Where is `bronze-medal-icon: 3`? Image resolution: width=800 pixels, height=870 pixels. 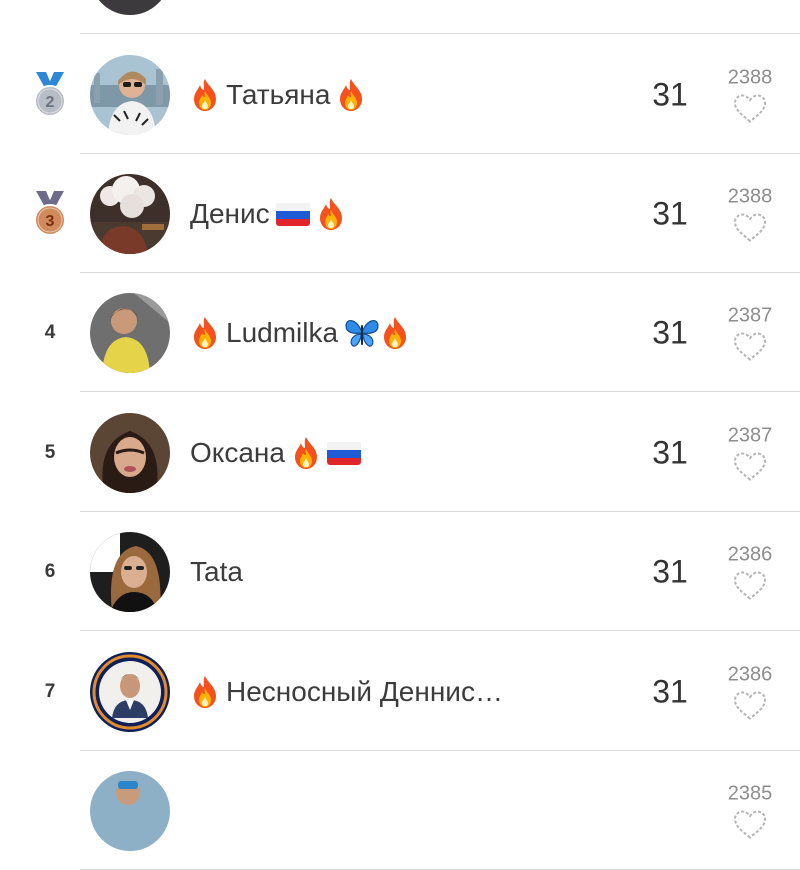
bronze-medal-icon: 3 is located at coordinates (50, 213).